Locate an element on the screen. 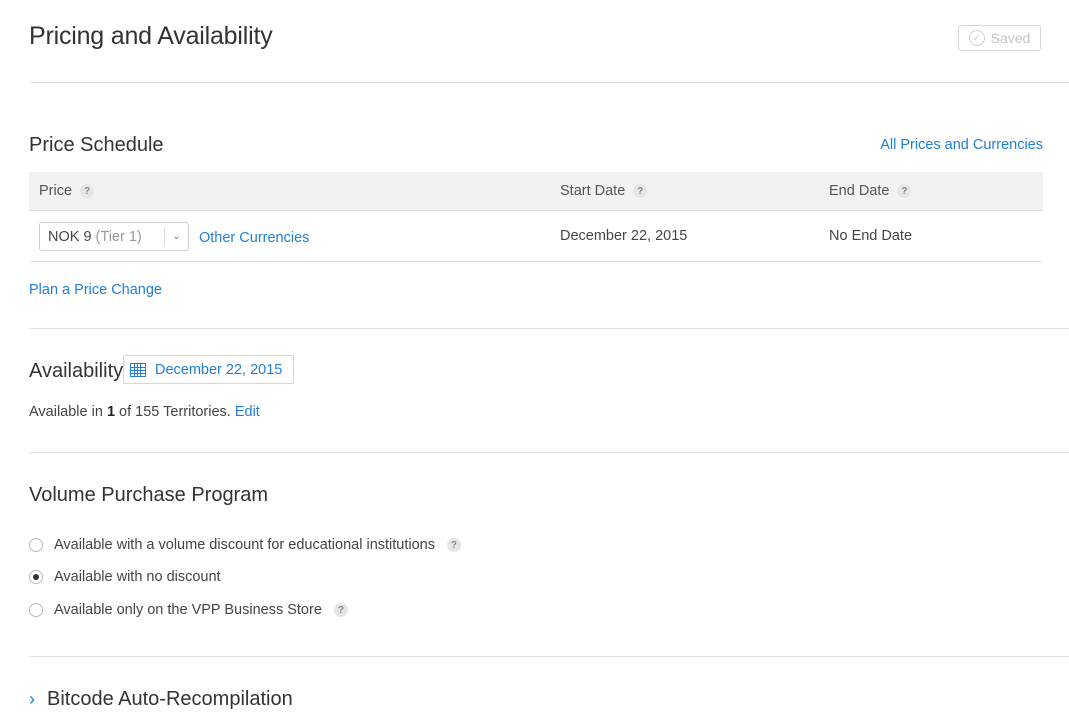 This screenshot has height=727, width=1069. price-schedule-title: Price Schedule is located at coordinates (96, 145).